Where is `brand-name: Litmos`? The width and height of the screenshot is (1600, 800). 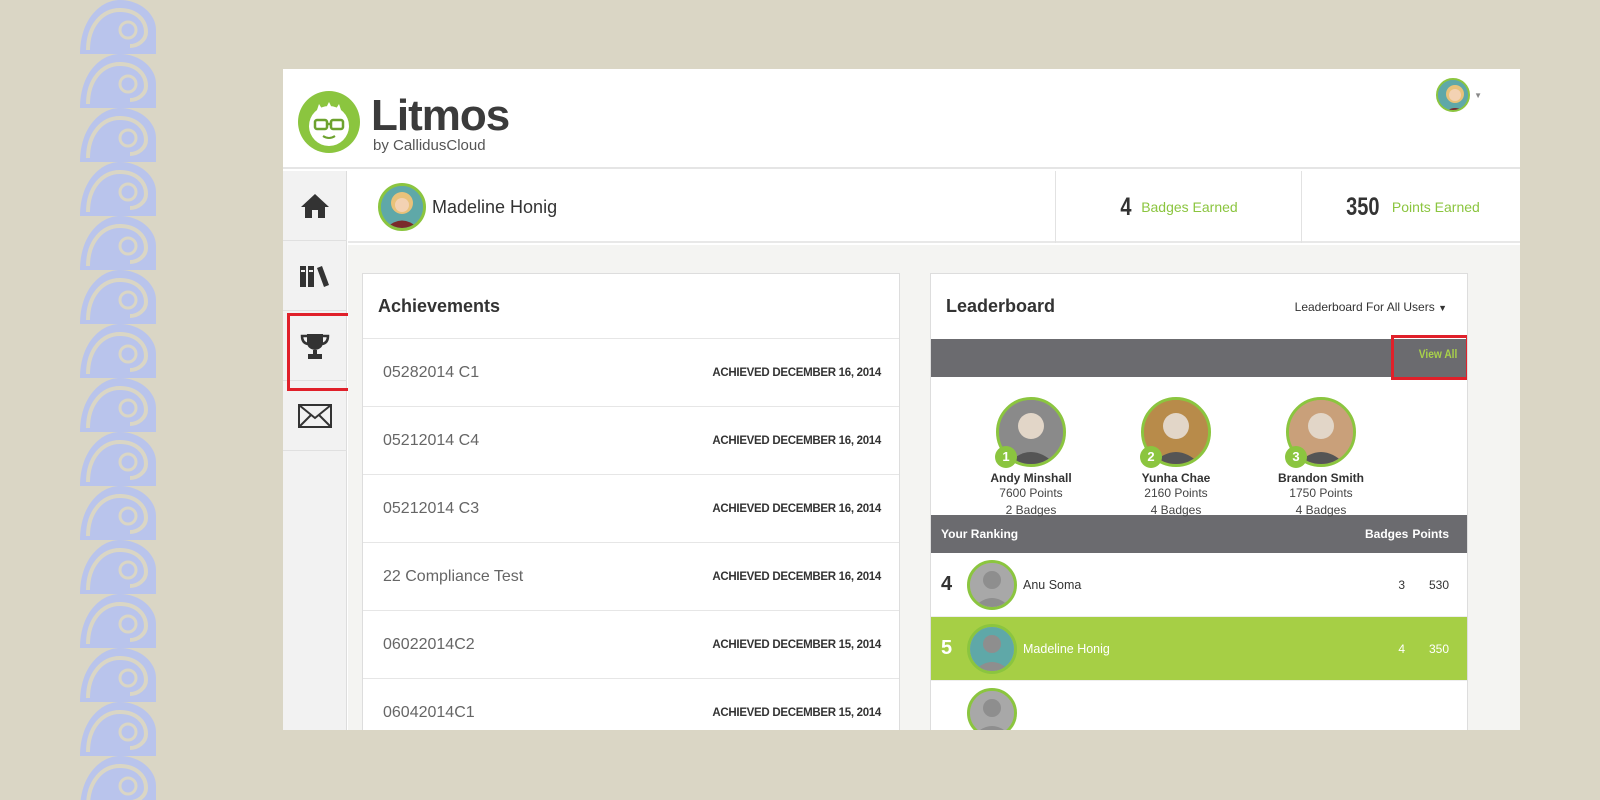
brand-name: Litmos is located at coordinates (440, 115).